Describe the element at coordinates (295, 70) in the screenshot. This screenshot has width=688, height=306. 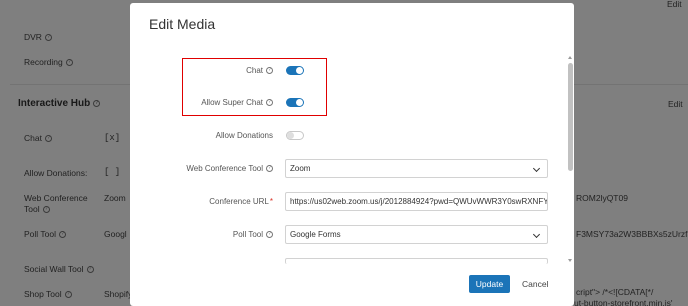
I see `chat-toggle` at that location.